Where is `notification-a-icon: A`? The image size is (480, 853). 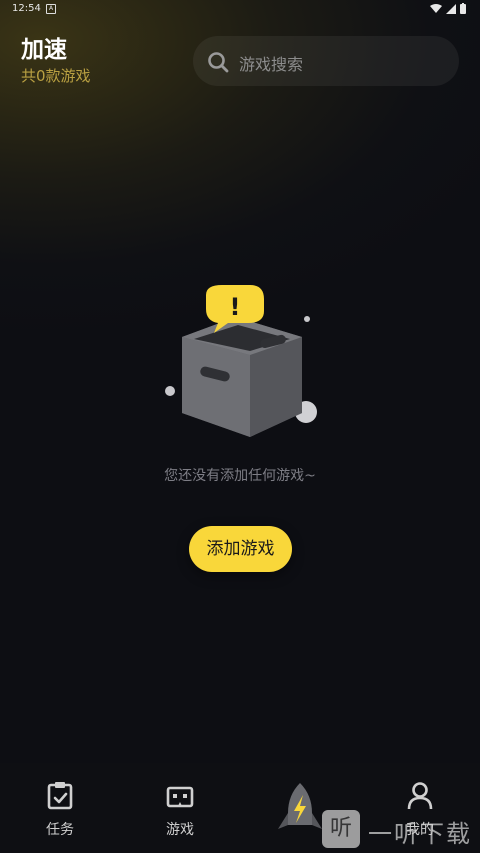
notification-a-icon: A is located at coordinates (51, 9).